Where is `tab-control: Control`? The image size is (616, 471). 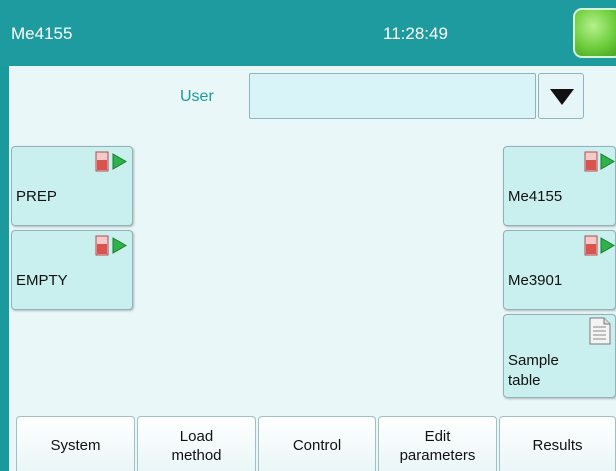 tab-control: Control is located at coordinates (317, 443).